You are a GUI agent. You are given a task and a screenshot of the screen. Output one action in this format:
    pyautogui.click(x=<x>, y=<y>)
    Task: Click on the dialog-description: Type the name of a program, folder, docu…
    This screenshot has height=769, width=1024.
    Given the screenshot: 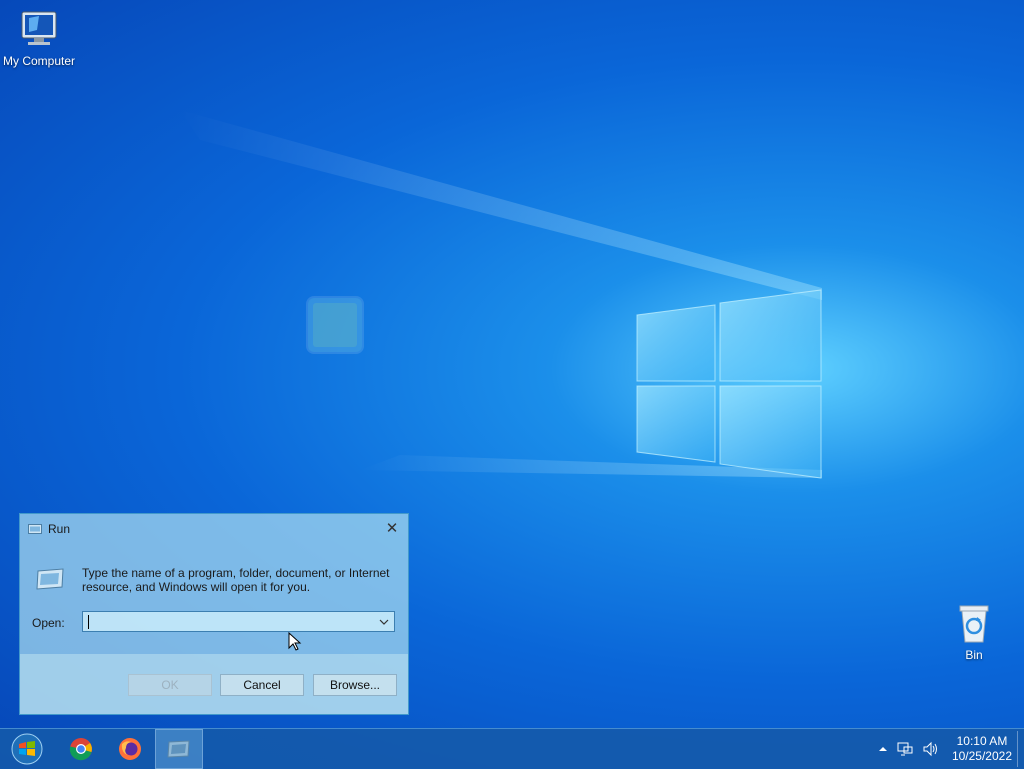 What is the action you would take?
    pyautogui.click(x=236, y=580)
    